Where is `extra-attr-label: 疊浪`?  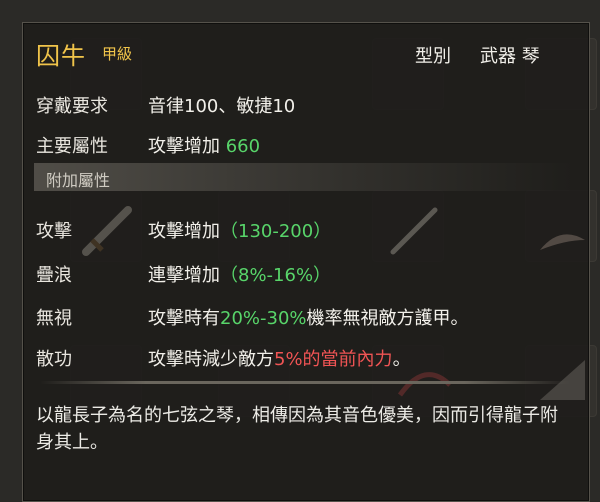 extra-attr-label: 疊浪 is located at coordinates (54, 275).